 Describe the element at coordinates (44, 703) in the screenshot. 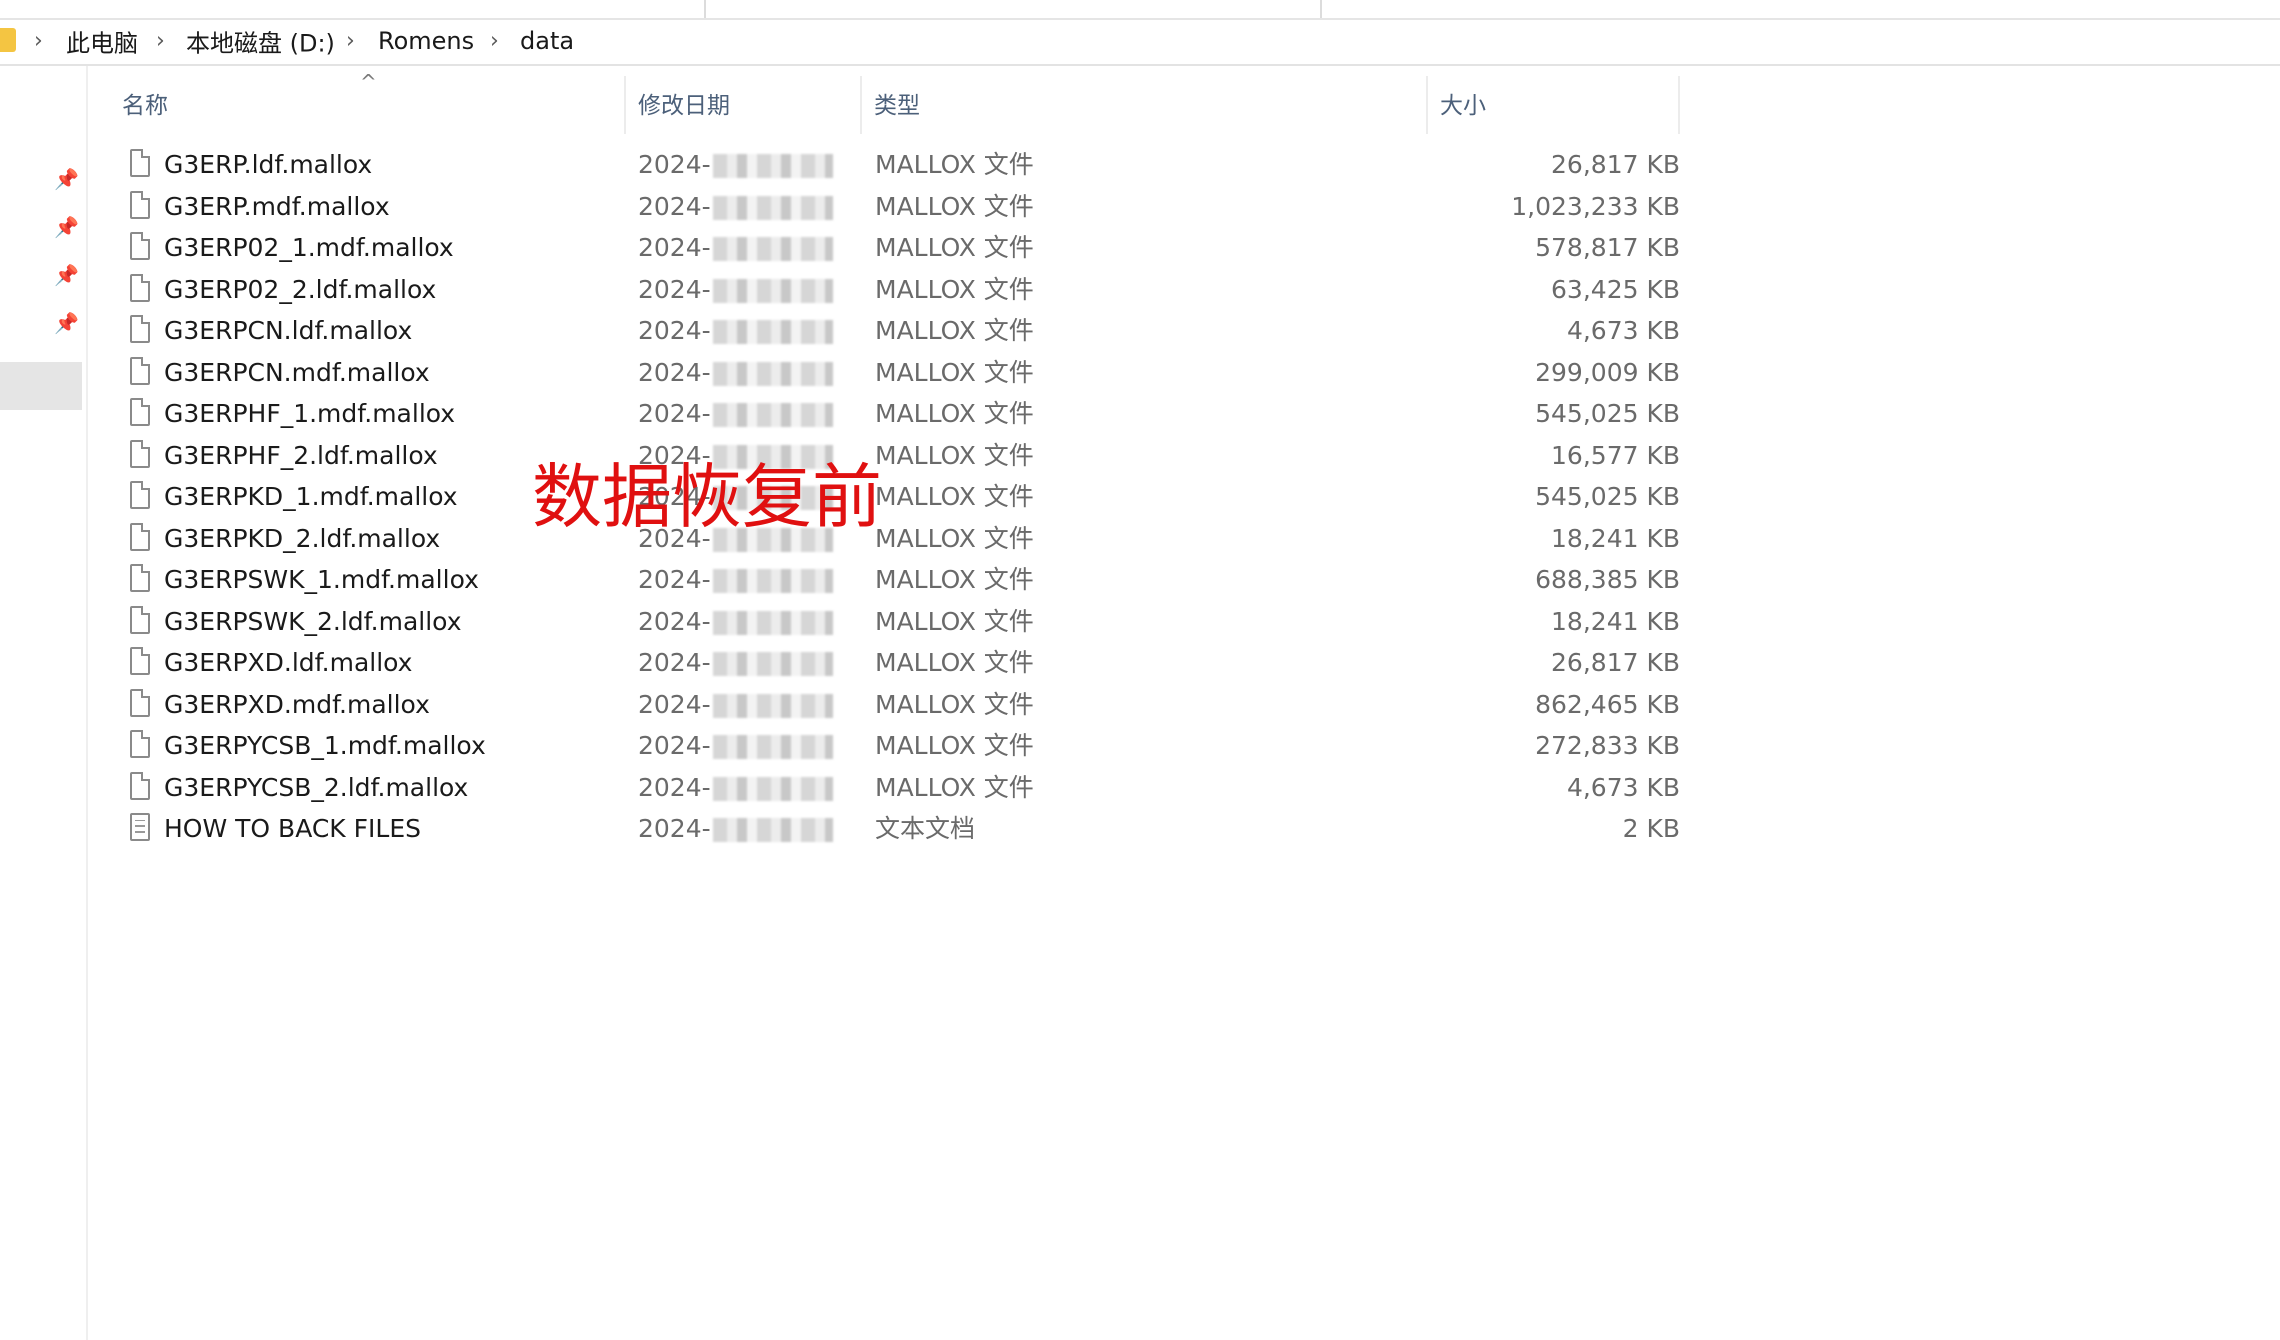

I see `navigation-pane: 📌 📌 📌 📌` at that location.